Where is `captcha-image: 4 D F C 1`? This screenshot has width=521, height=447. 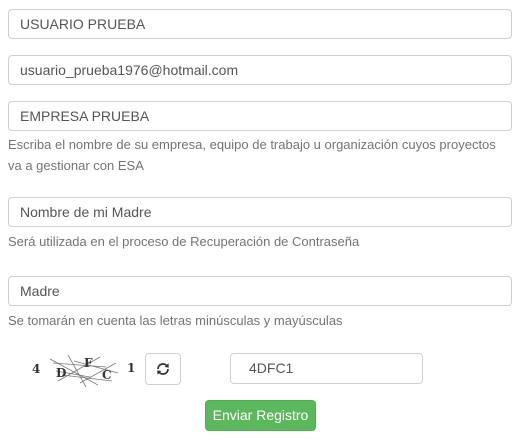
captcha-image: 4 D F C 1 is located at coordinates (83, 371).